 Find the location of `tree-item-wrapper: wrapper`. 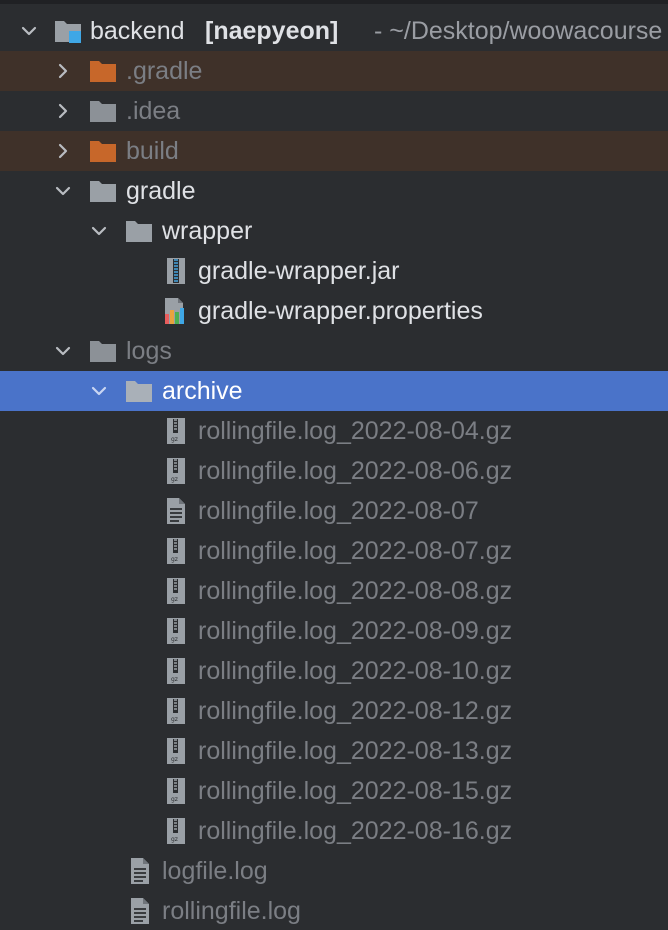

tree-item-wrapper: wrapper is located at coordinates (334, 231).